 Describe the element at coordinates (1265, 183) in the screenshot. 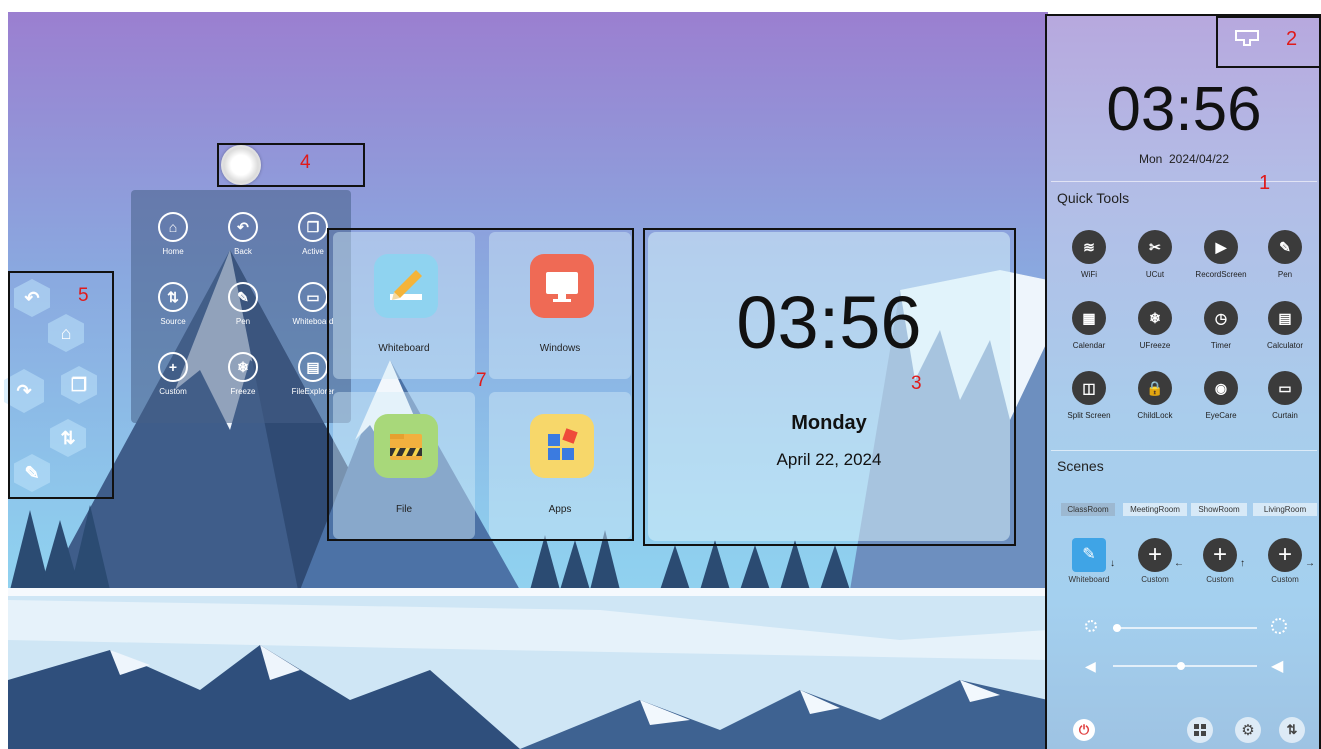

I see `callout-1: 1` at that location.